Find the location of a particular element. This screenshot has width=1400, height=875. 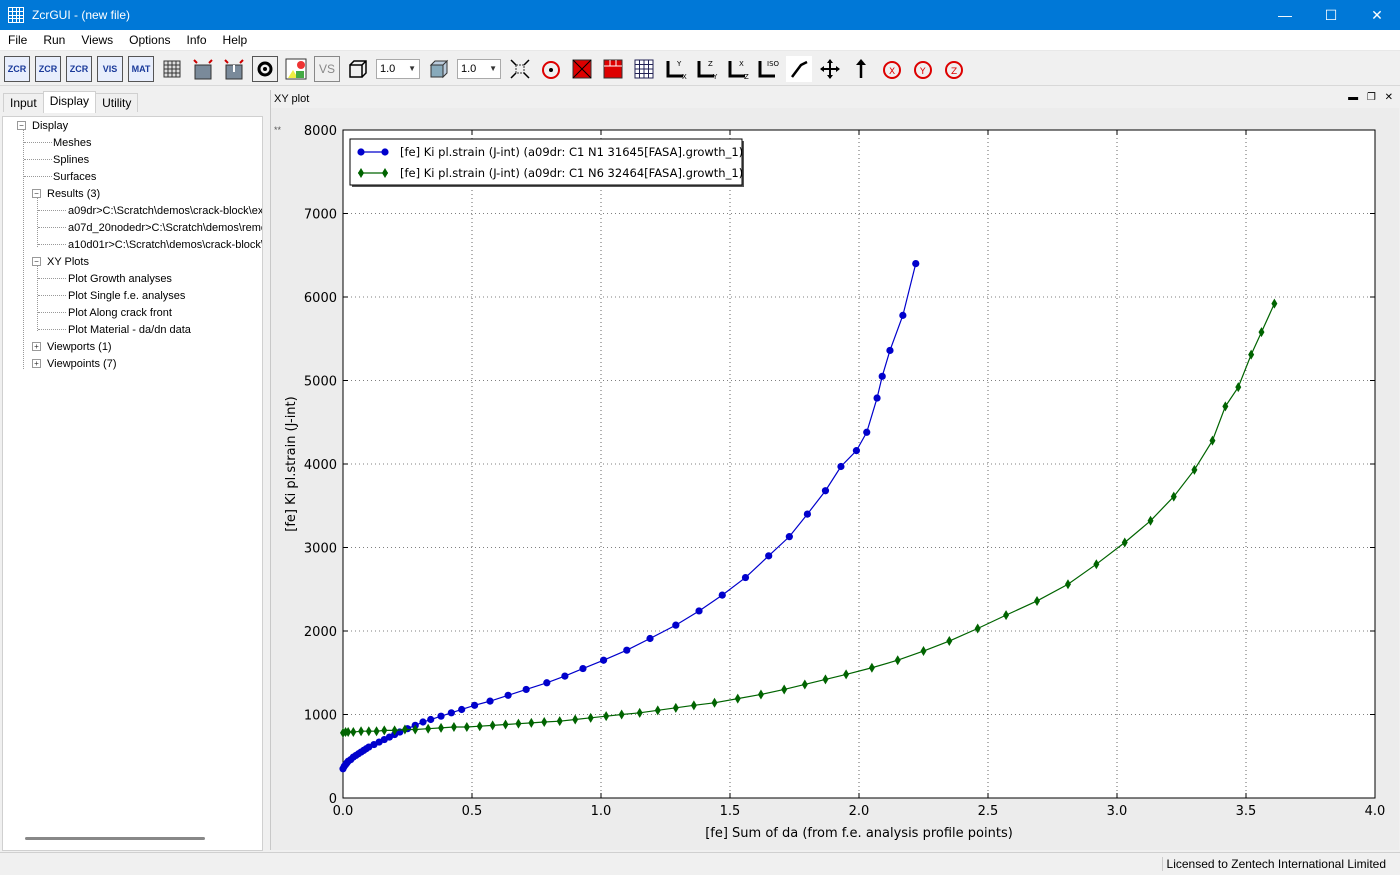

solid-box-button is located at coordinates (439, 69).